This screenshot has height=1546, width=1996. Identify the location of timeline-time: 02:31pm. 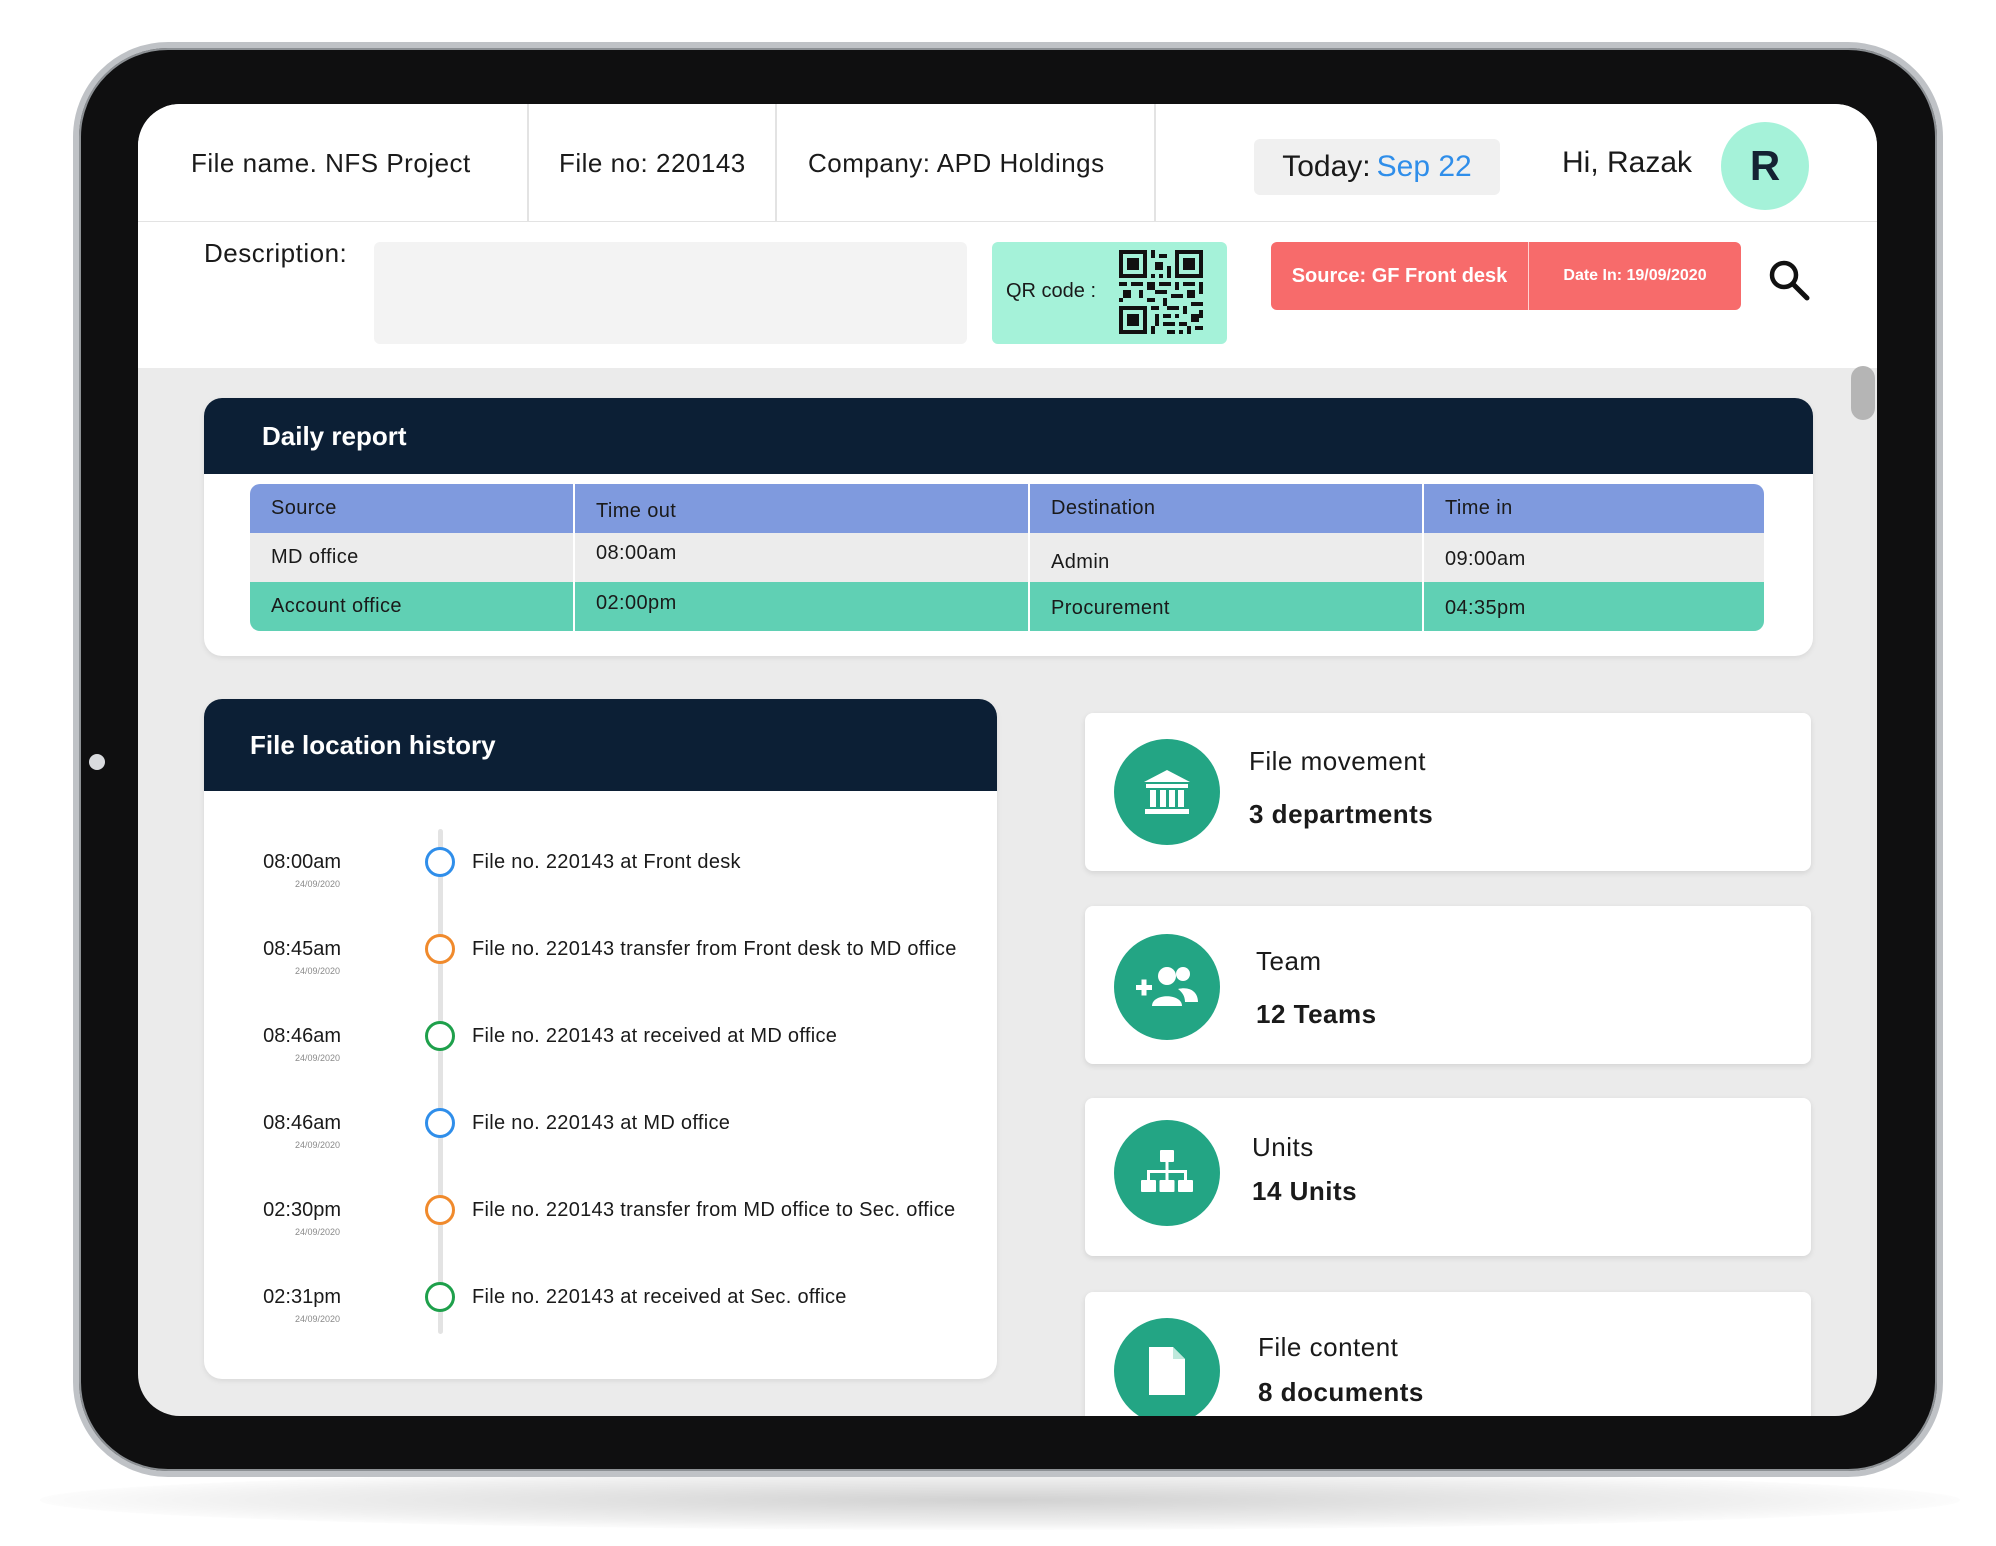
(302, 1297).